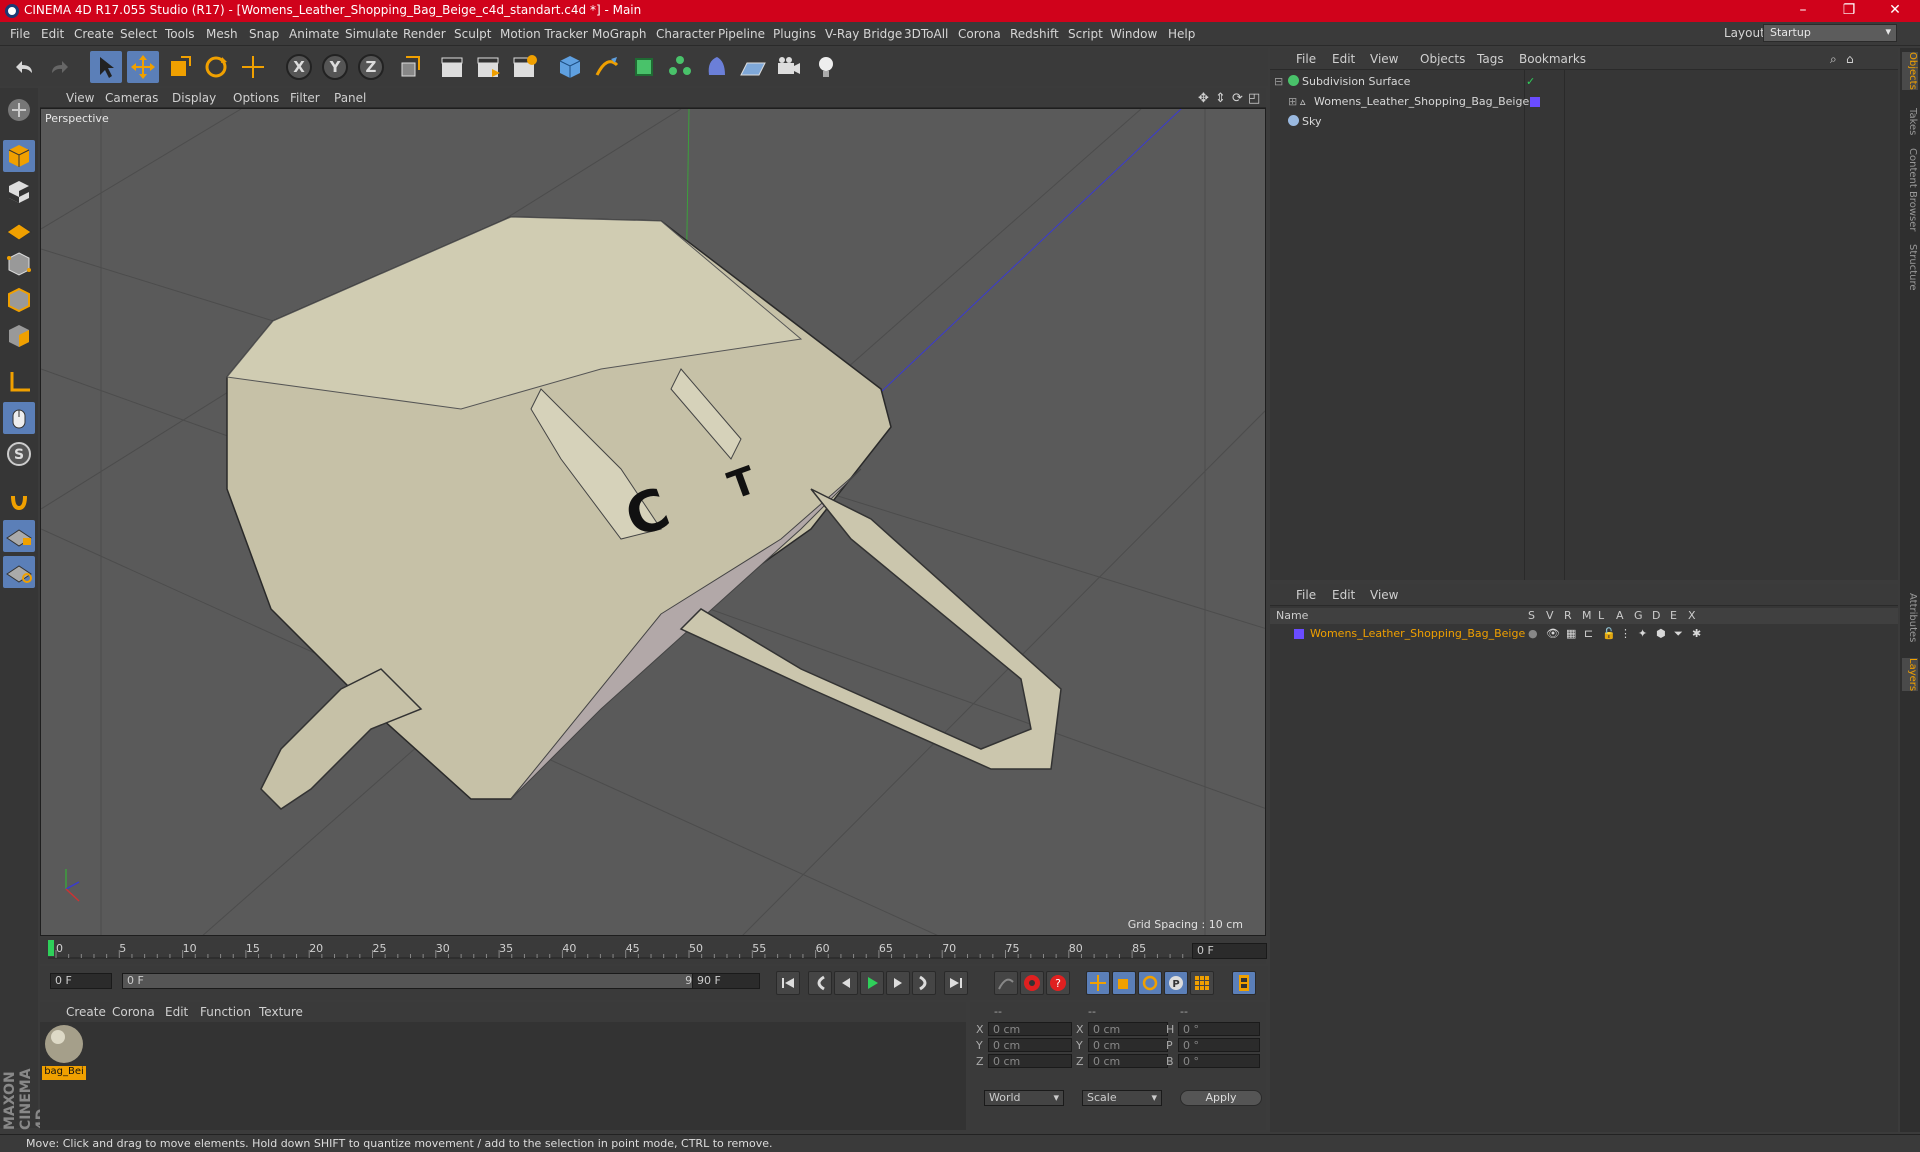  I want to click on current-frame-field: 0 F, so click(1229, 951).